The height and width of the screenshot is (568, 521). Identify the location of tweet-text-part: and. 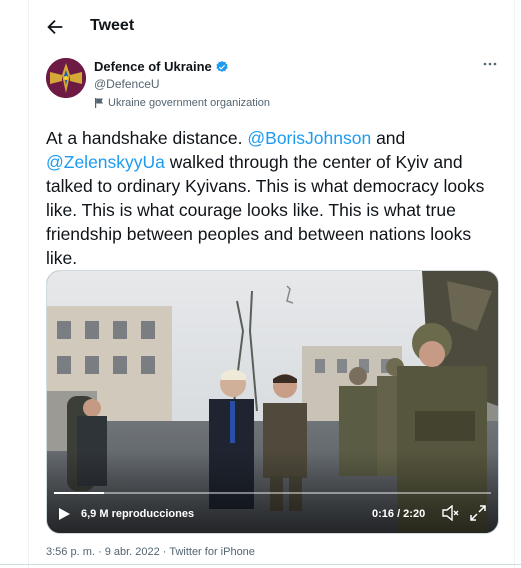
(388, 138).